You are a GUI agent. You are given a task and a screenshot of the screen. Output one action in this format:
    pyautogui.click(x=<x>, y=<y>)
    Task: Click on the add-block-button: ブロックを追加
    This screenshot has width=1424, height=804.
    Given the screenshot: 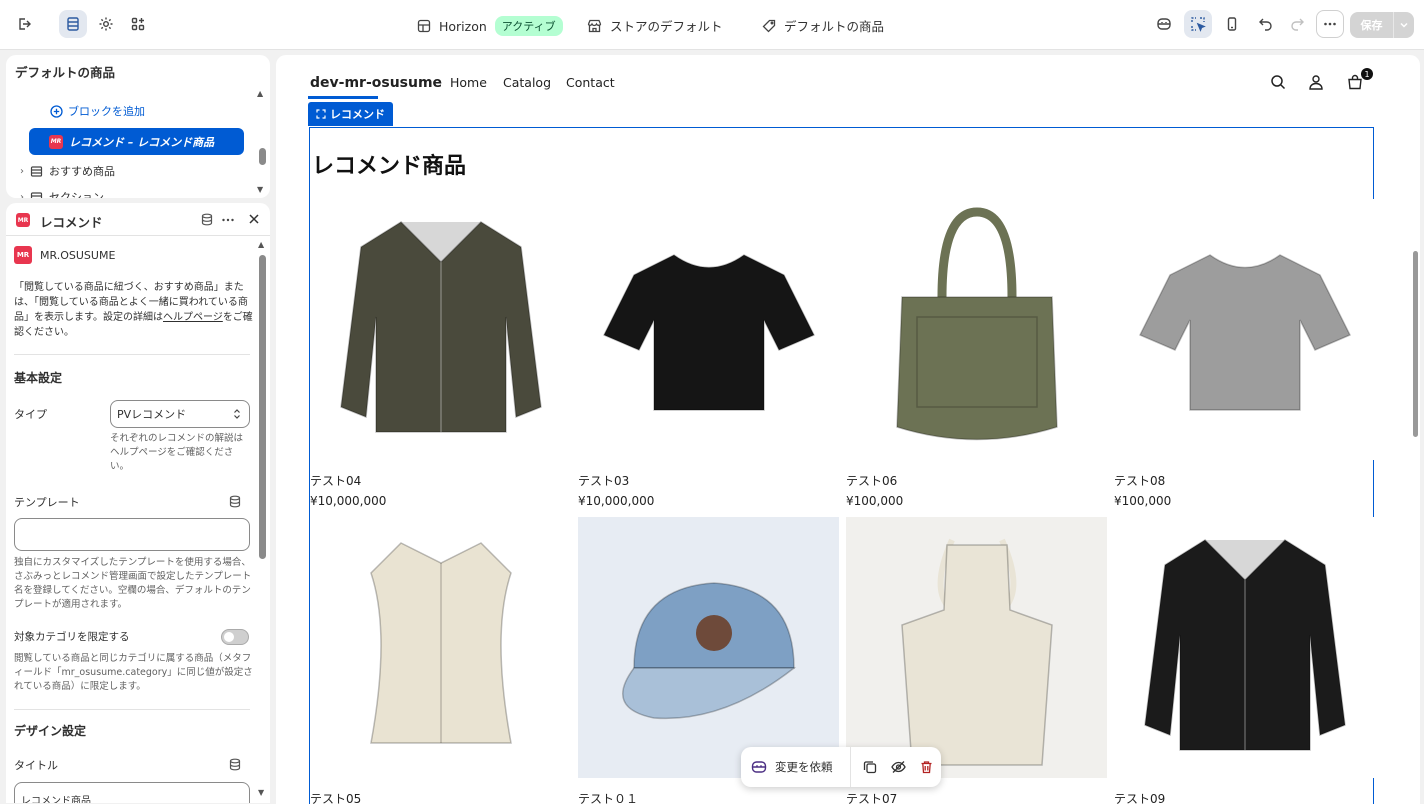 What is the action you would take?
    pyautogui.click(x=97, y=111)
    